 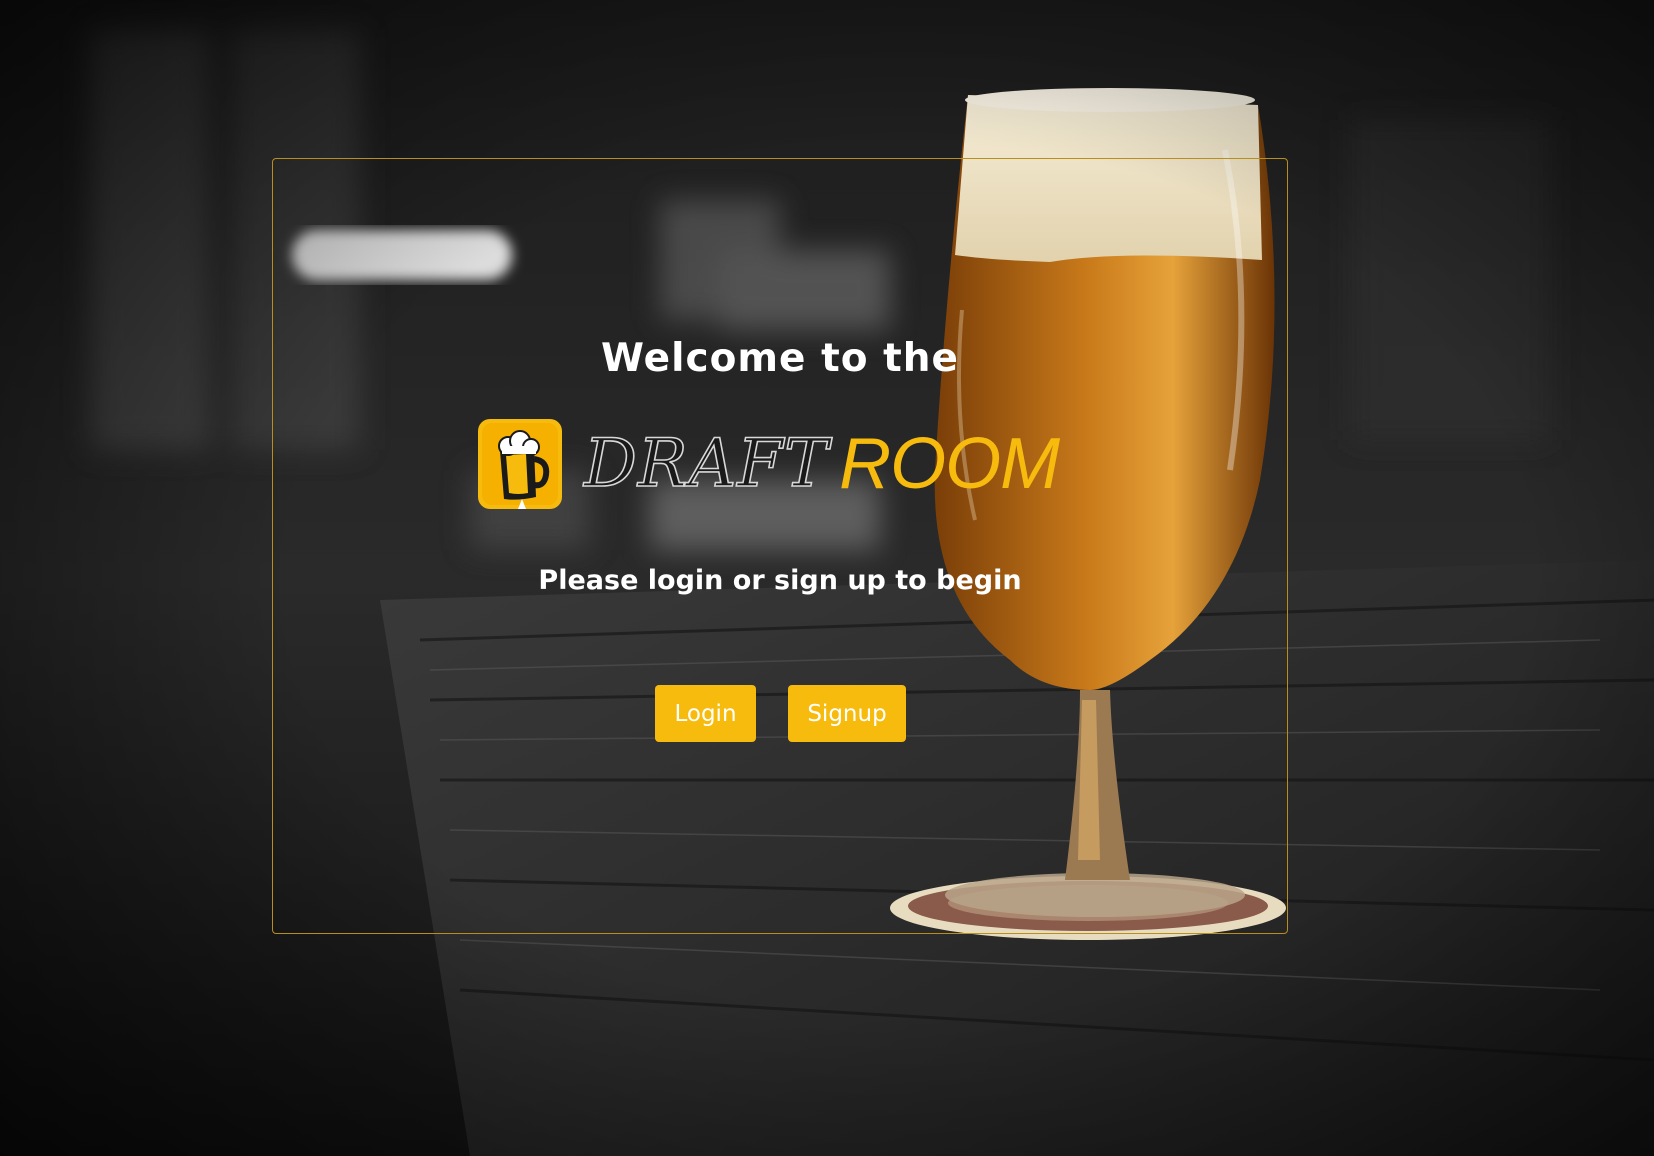 What do you see at coordinates (847, 713) in the screenshot?
I see `signup-button: Signup` at bounding box center [847, 713].